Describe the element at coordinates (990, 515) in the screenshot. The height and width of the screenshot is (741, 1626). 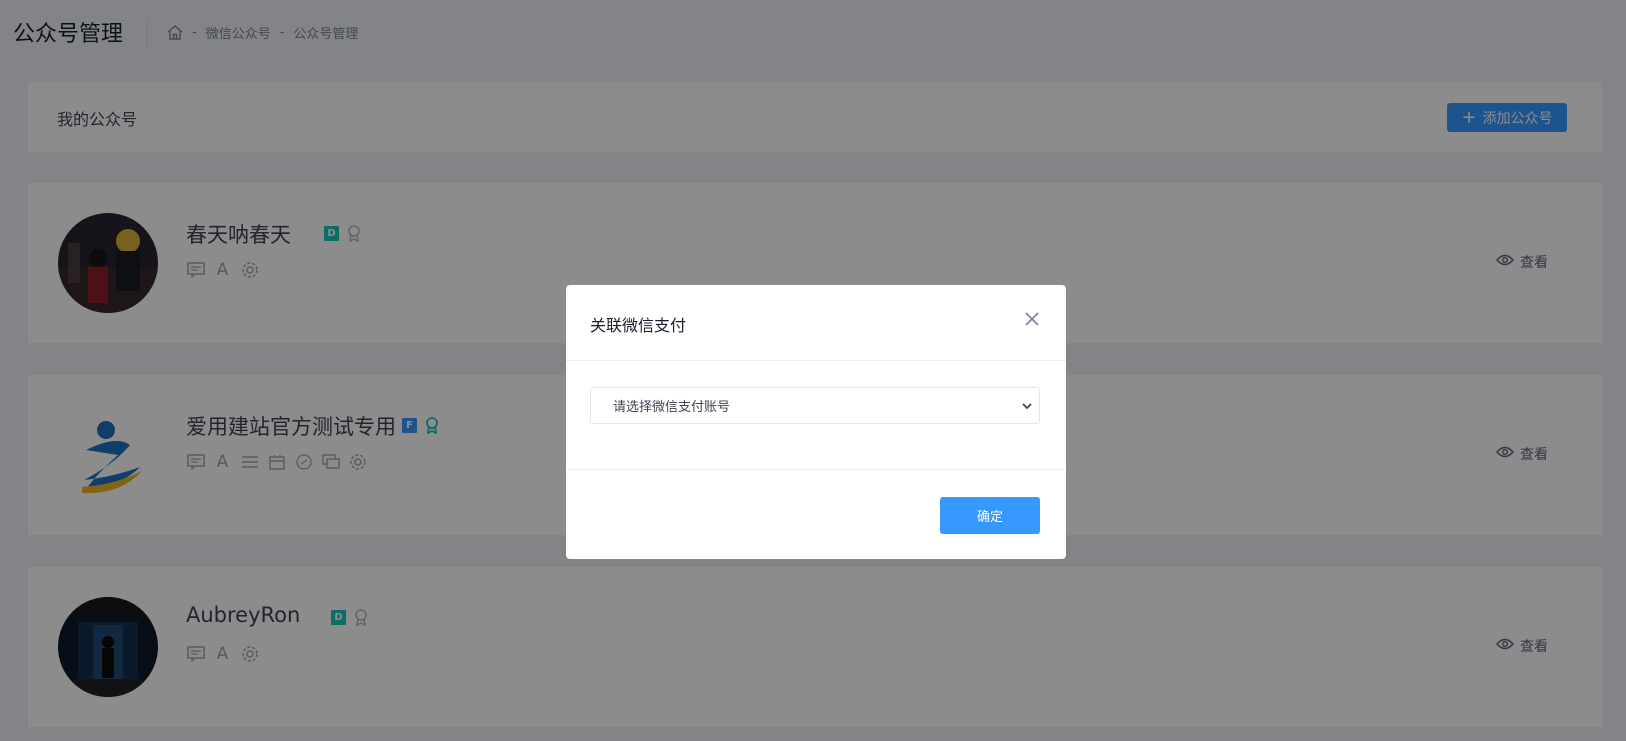
I see `confirm-button: 确定` at that location.